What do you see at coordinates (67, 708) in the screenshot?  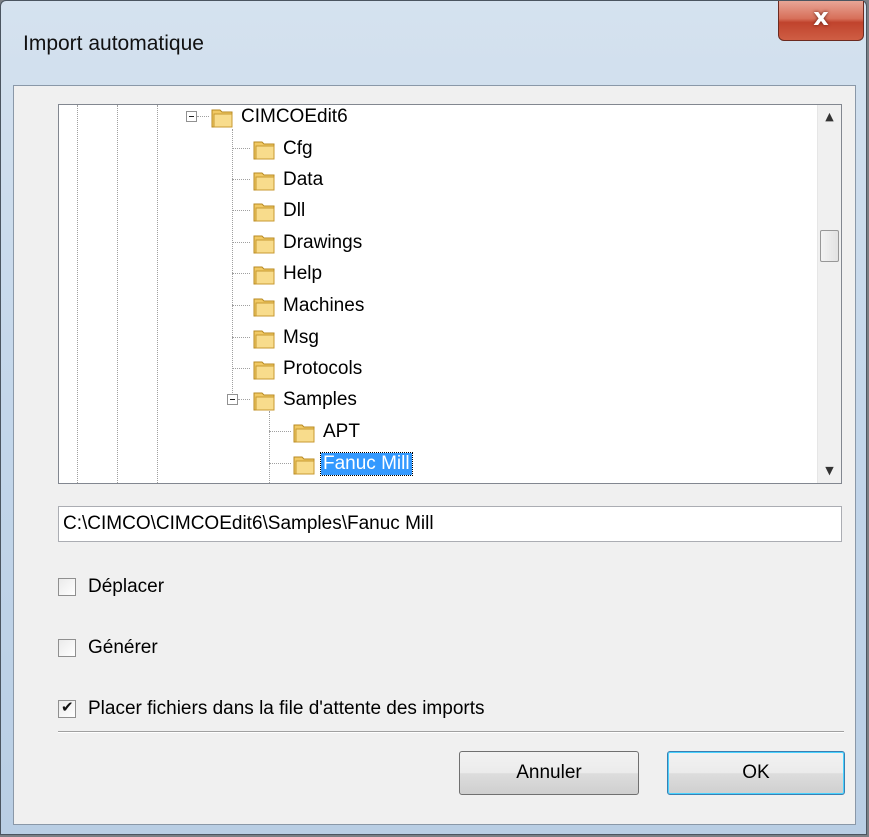 I see `queue-checkbox` at bounding box center [67, 708].